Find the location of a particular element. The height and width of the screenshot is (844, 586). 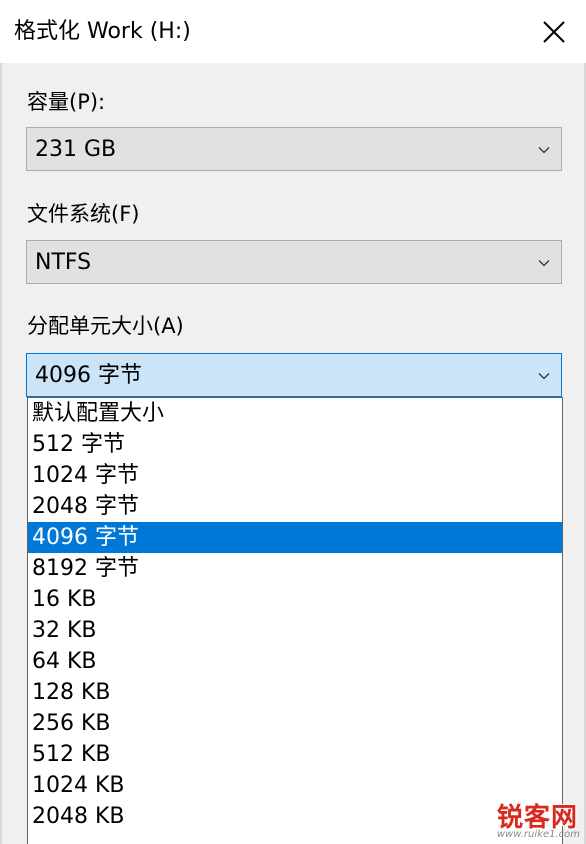

watermark-url: www.ruike1.com is located at coordinates (538, 834).